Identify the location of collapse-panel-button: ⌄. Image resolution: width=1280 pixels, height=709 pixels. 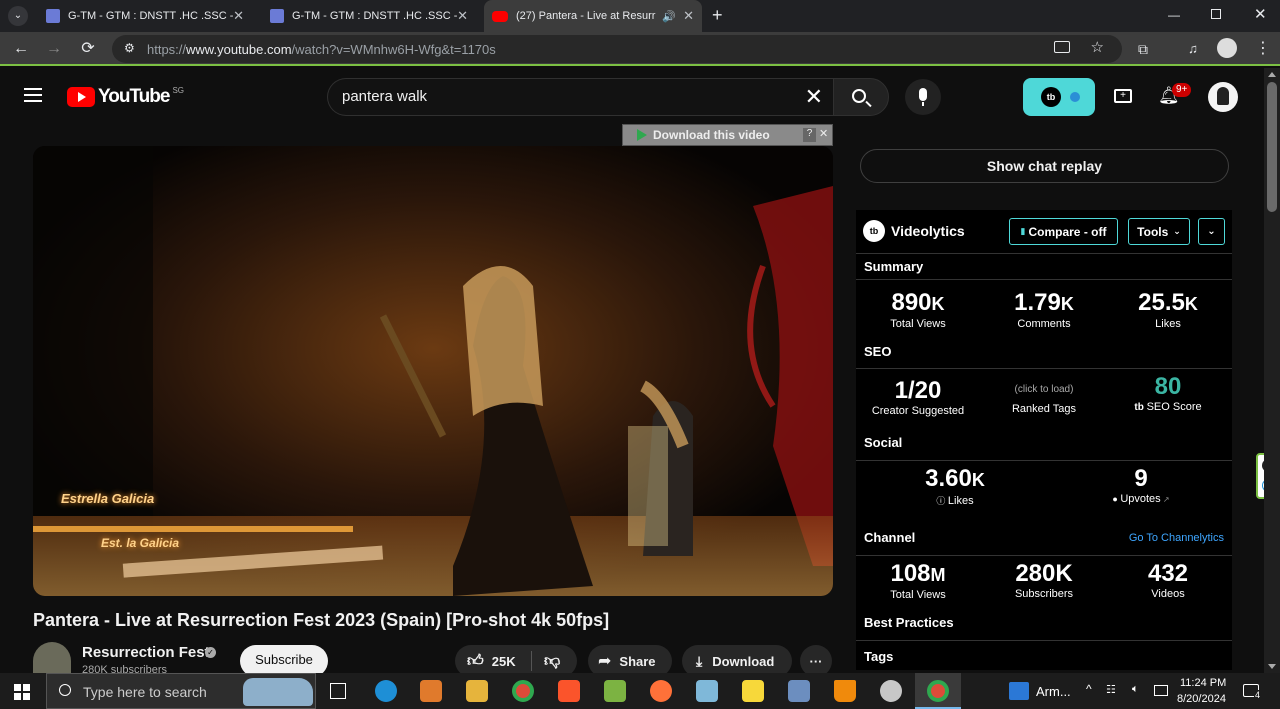
(1211, 231).